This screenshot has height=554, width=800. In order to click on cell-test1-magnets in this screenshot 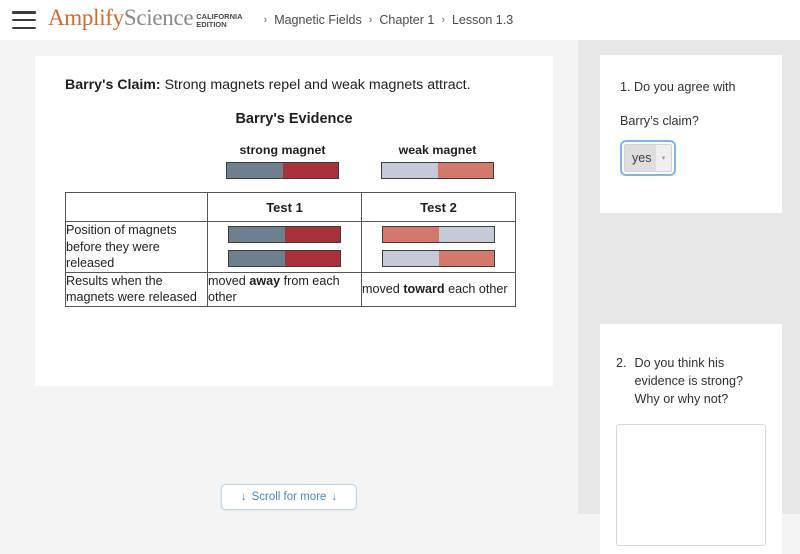, I will do `click(284, 247)`.